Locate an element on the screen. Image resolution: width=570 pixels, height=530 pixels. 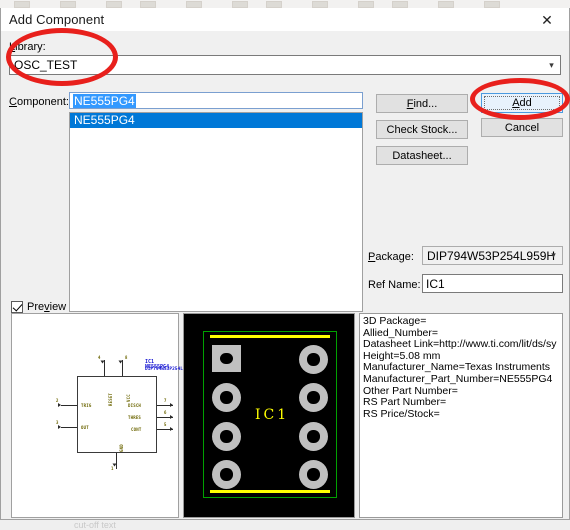
property-line: Other Part Number= is located at coordinates (410, 391).